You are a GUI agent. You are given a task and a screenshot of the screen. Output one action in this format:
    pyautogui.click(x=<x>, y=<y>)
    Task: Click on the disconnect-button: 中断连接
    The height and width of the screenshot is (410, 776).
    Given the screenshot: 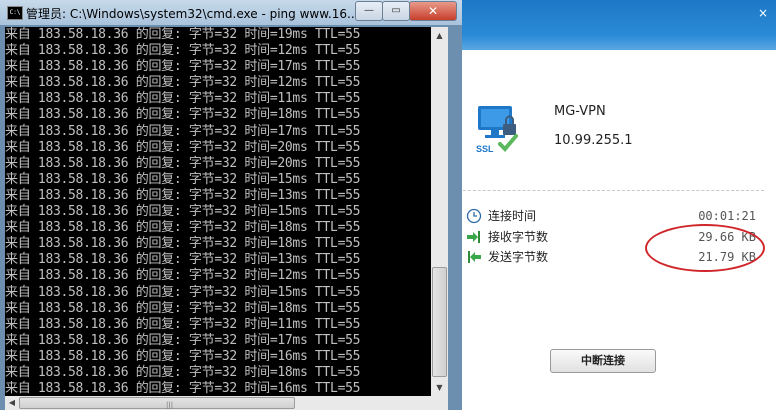 What is the action you would take?
    pyautogui.click(x=603, y=361)
    